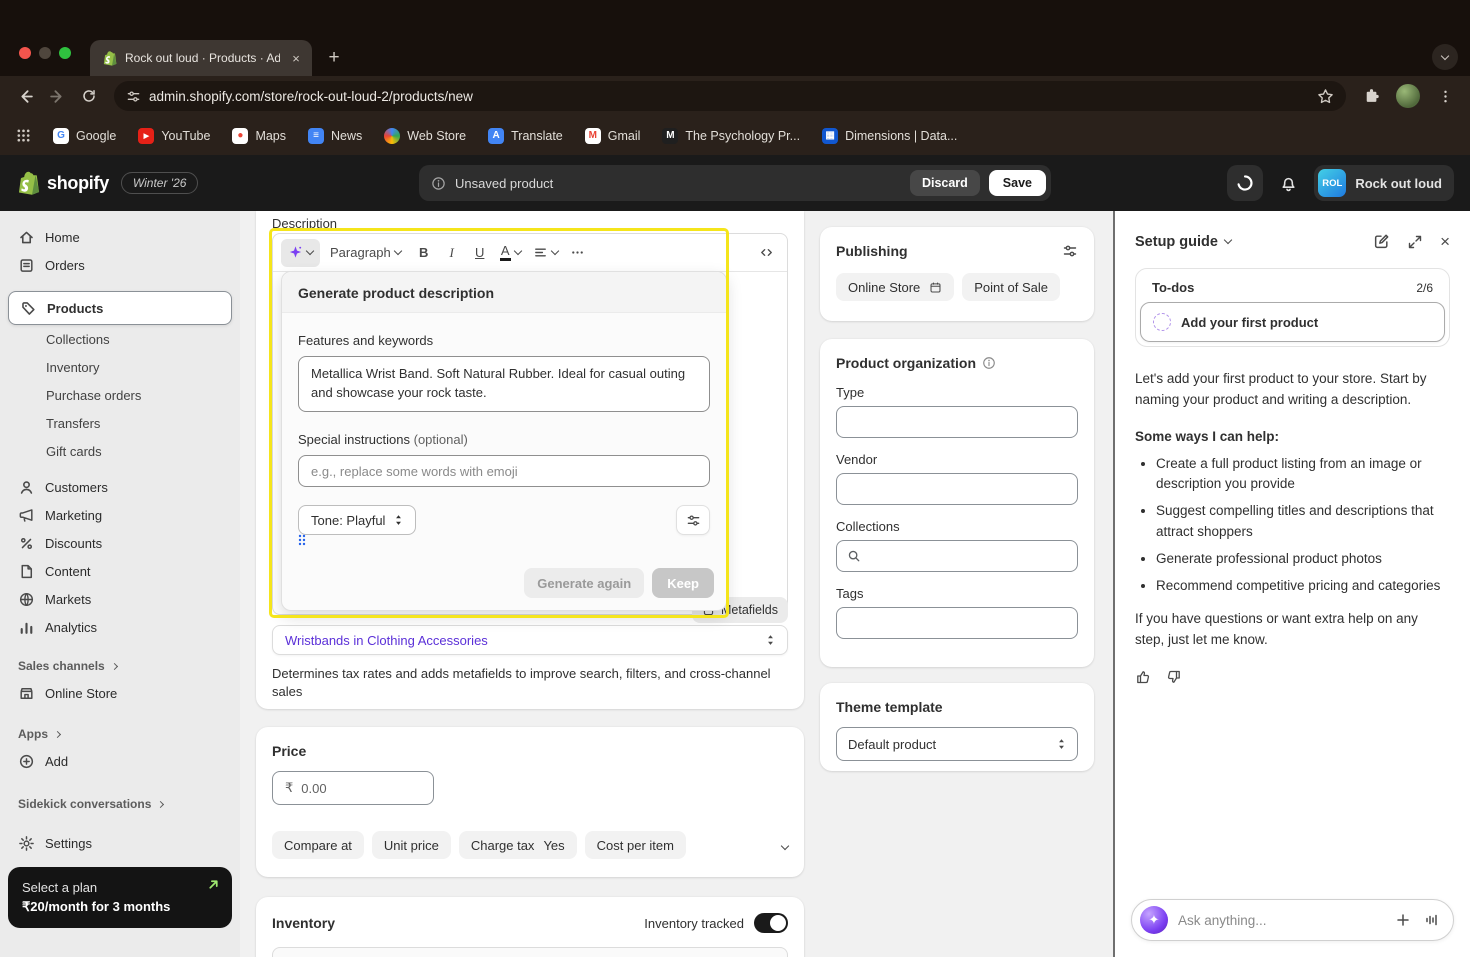 The height and width of the screenshot is (957, 1470). What do you see at coordinates (120, 237) in the screenshot?
I see `sidebar-item-home: Home` at bounding box center [120, 237].